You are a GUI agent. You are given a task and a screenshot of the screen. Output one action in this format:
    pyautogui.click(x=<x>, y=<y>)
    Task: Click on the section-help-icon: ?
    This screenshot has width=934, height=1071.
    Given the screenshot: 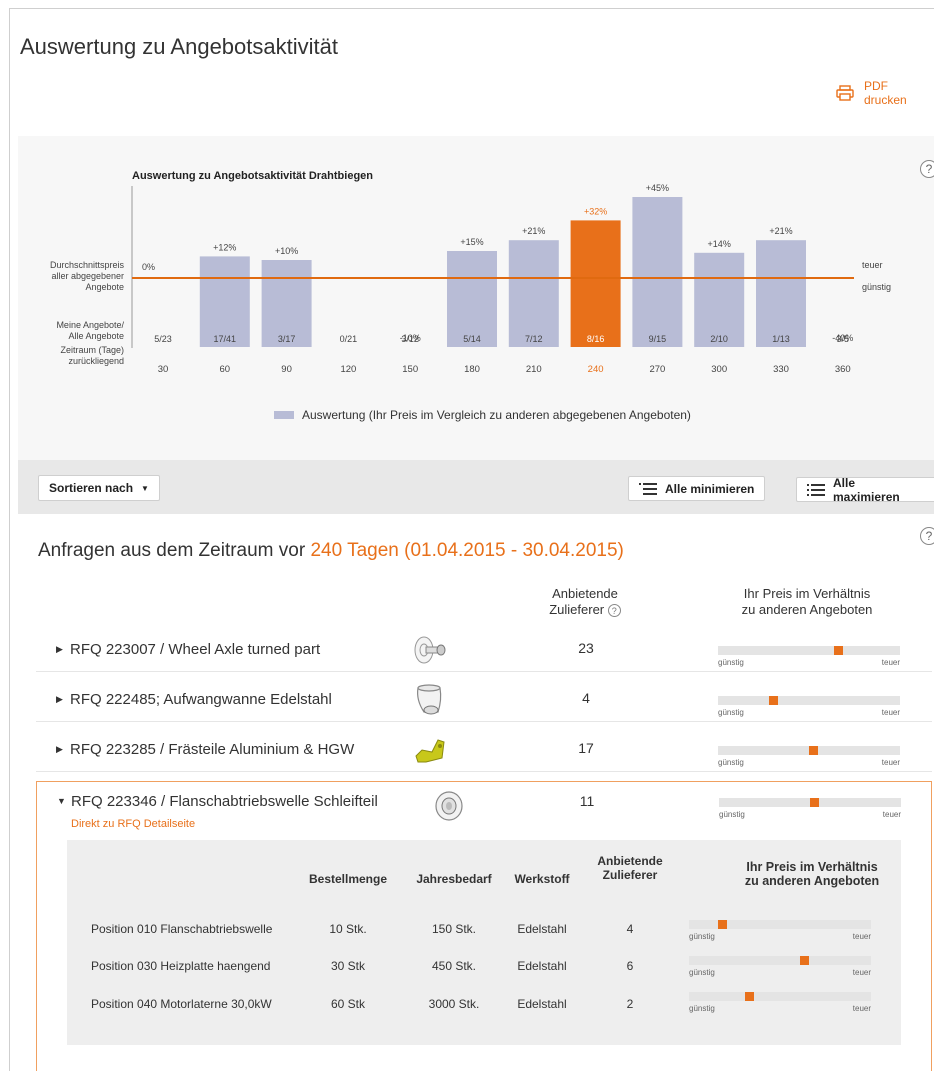 What is the action you would take?
    pyautogui.click(x=927, y=536)
    